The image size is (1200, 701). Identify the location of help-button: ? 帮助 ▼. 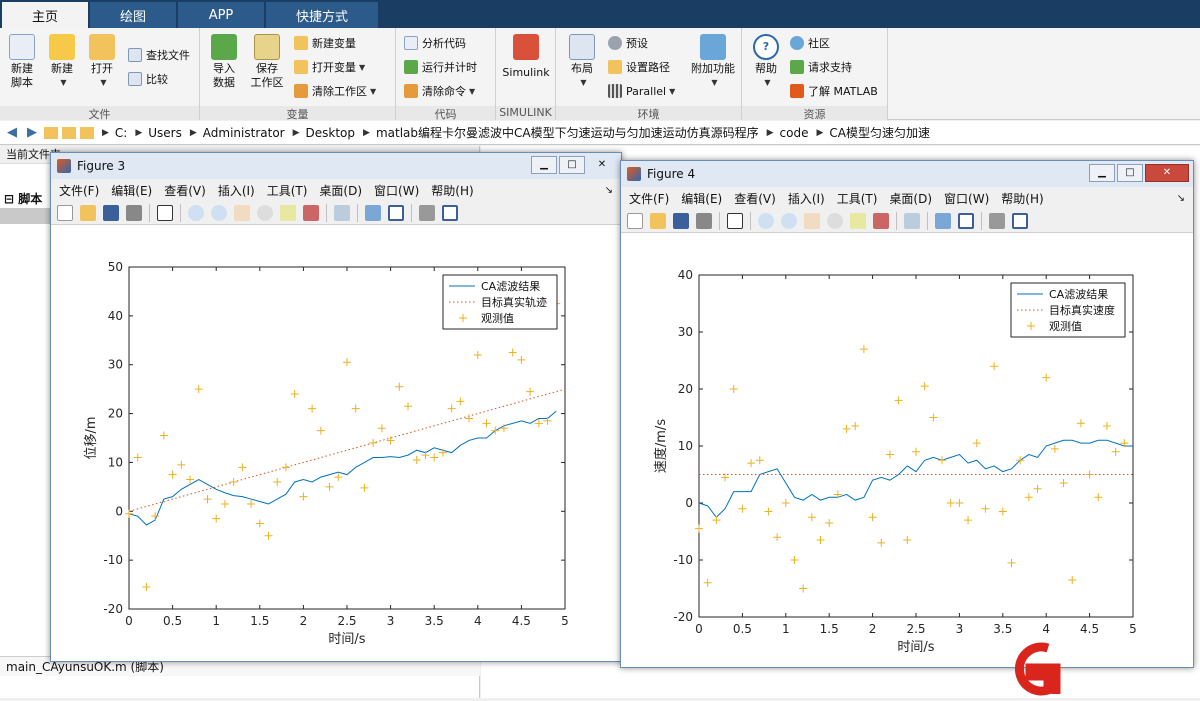
(766, 62).